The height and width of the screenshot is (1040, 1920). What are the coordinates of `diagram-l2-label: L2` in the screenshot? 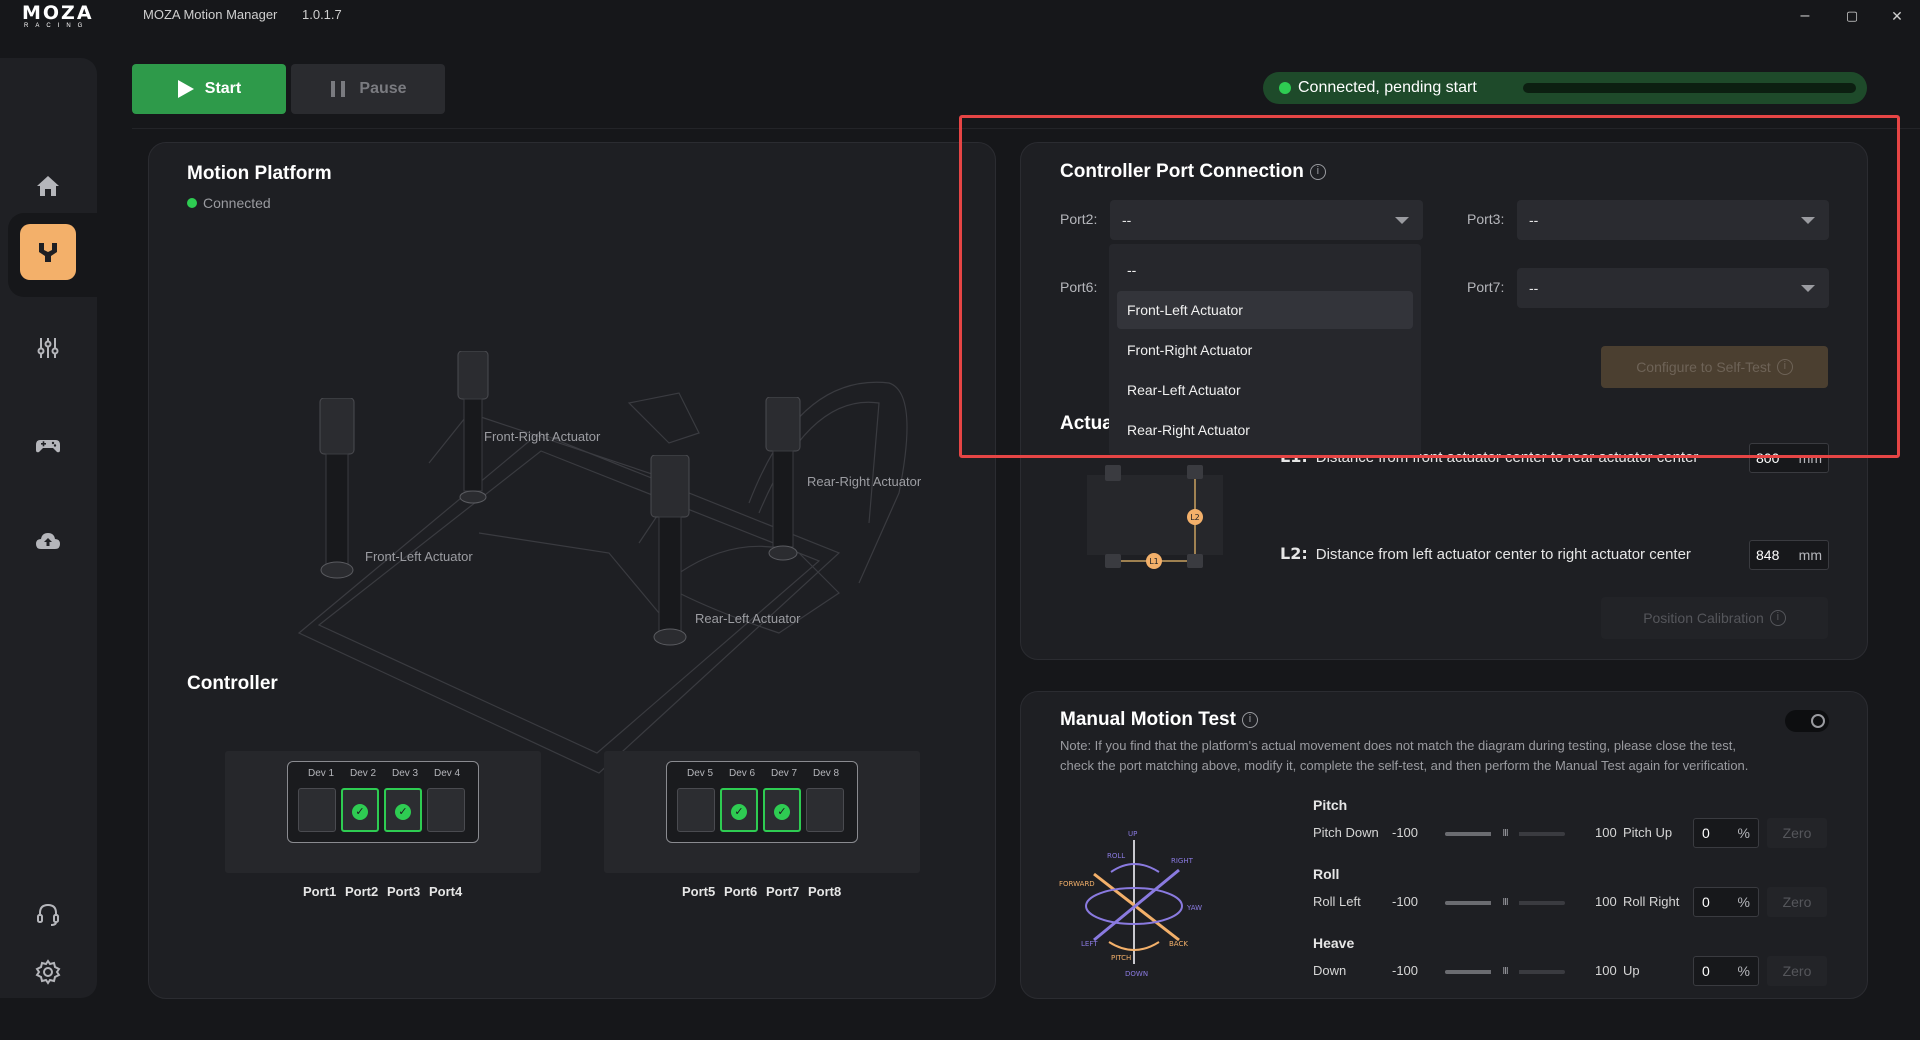 It's located at (1195, 517).